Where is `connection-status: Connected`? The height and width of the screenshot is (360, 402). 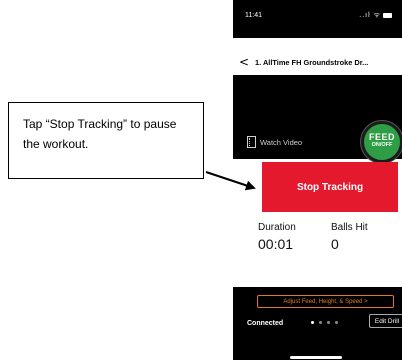 connection-status: Connected is located at coordinates (265, 323).